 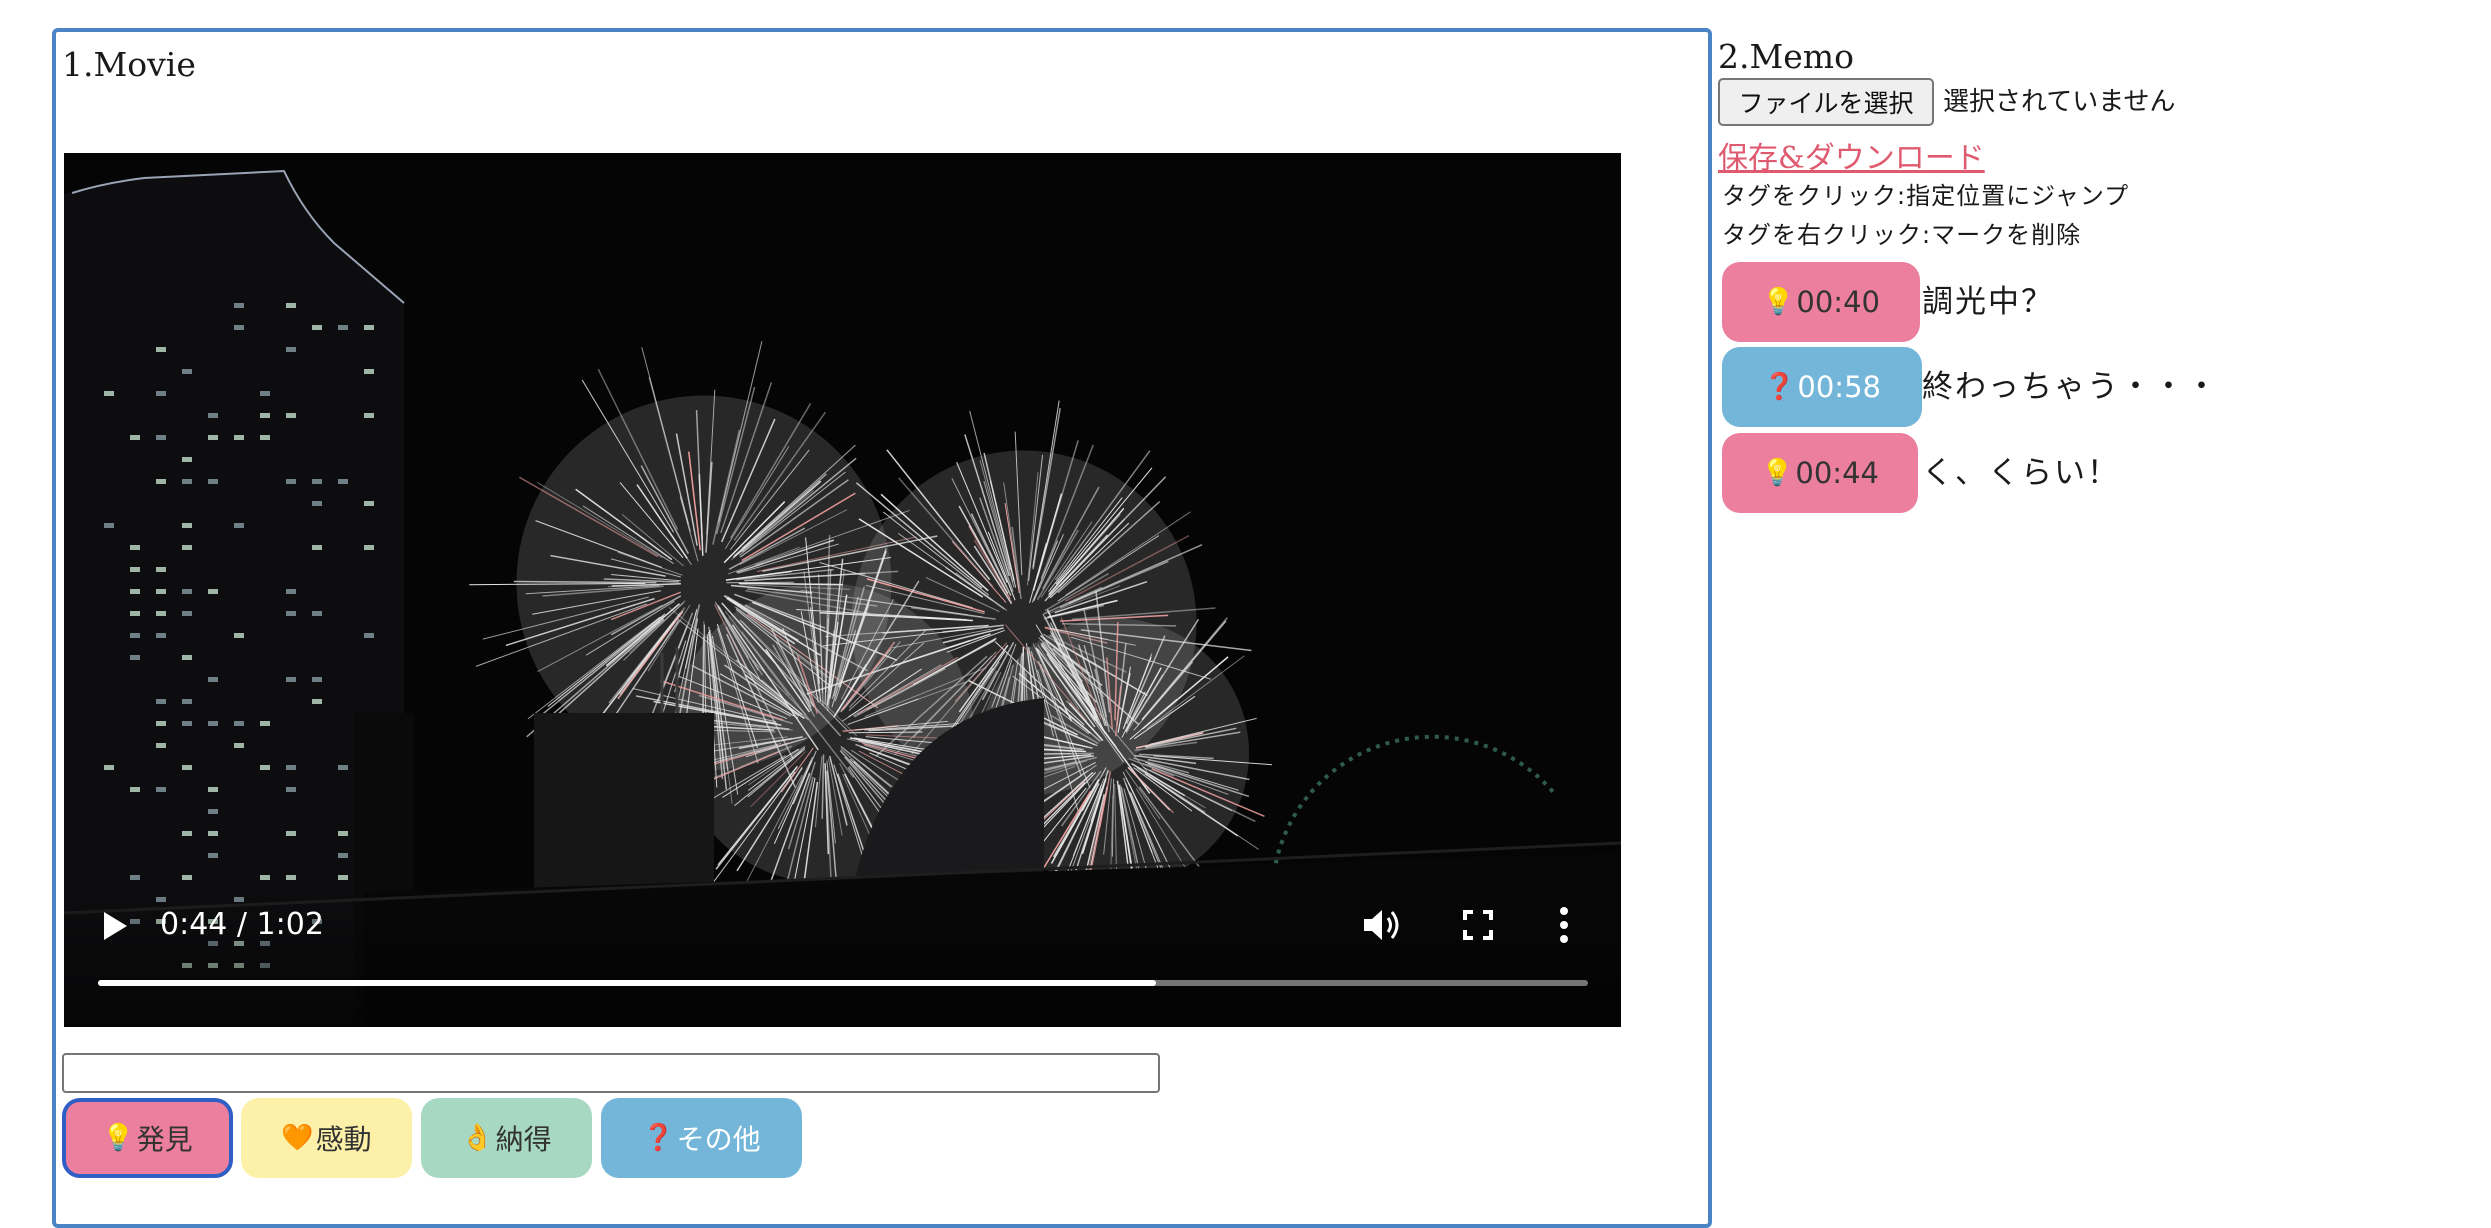 I want to click on help-text-right-click: タグを右クリック:マークを削除, so click(x=1901, y=235).